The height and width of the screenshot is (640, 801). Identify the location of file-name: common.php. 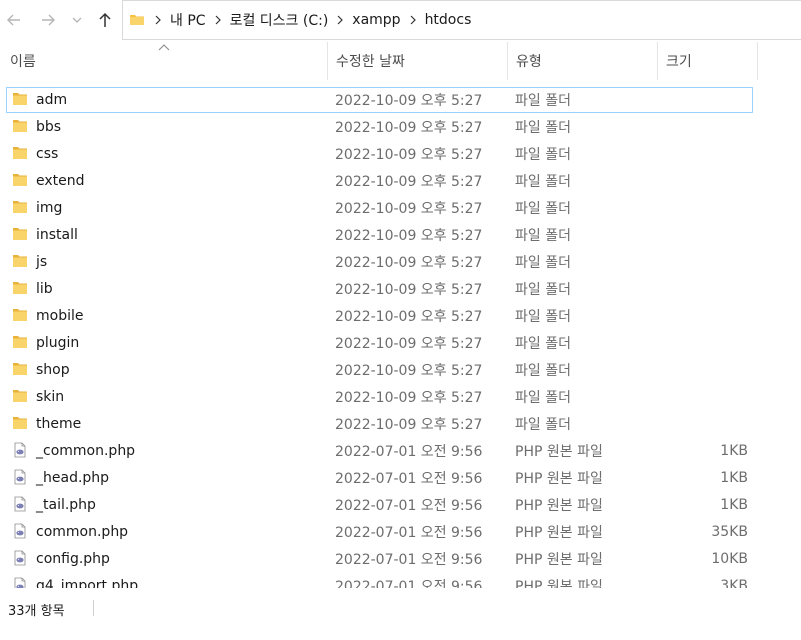
(82, 531).